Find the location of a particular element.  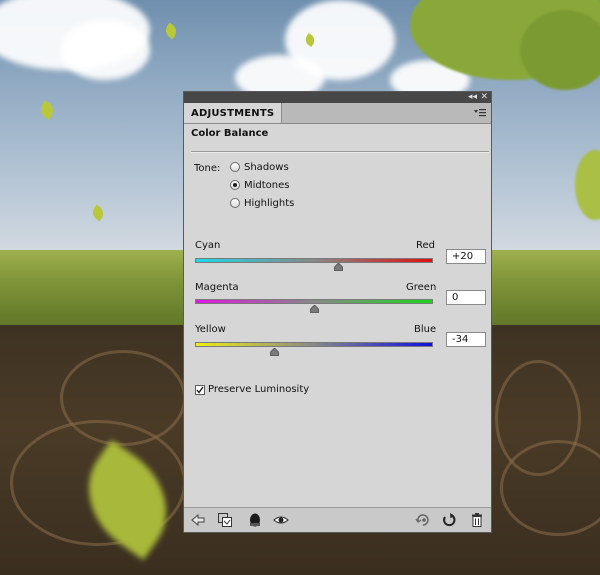

back-arrow-icon is located at coordinates (198, 520).